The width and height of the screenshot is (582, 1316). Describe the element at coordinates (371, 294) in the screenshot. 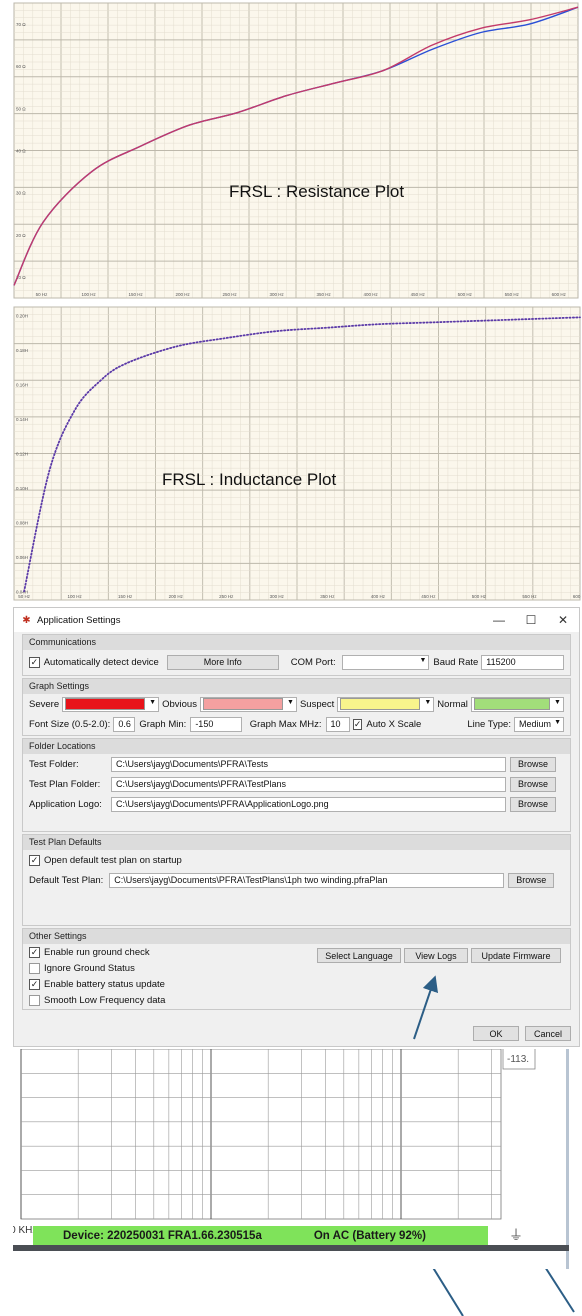

I see `x-tick-label: 400 Hz` at that location.